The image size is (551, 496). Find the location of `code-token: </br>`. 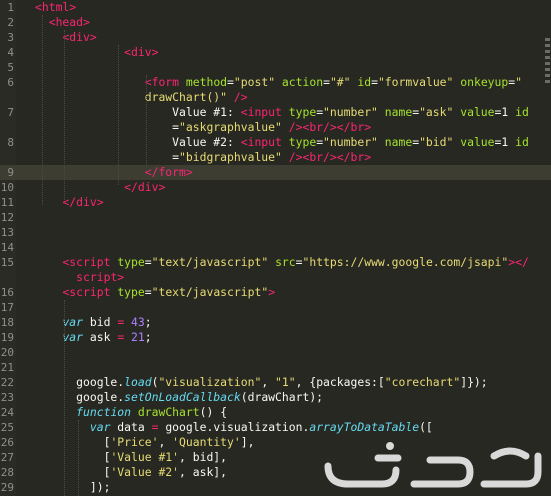

code-token: </br> is located at coordinates (354, 157).